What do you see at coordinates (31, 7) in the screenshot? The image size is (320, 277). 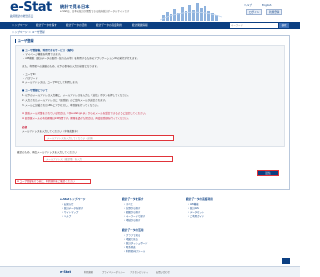 I see `logo-text: e-Stat` at bounding box center [31, 7].